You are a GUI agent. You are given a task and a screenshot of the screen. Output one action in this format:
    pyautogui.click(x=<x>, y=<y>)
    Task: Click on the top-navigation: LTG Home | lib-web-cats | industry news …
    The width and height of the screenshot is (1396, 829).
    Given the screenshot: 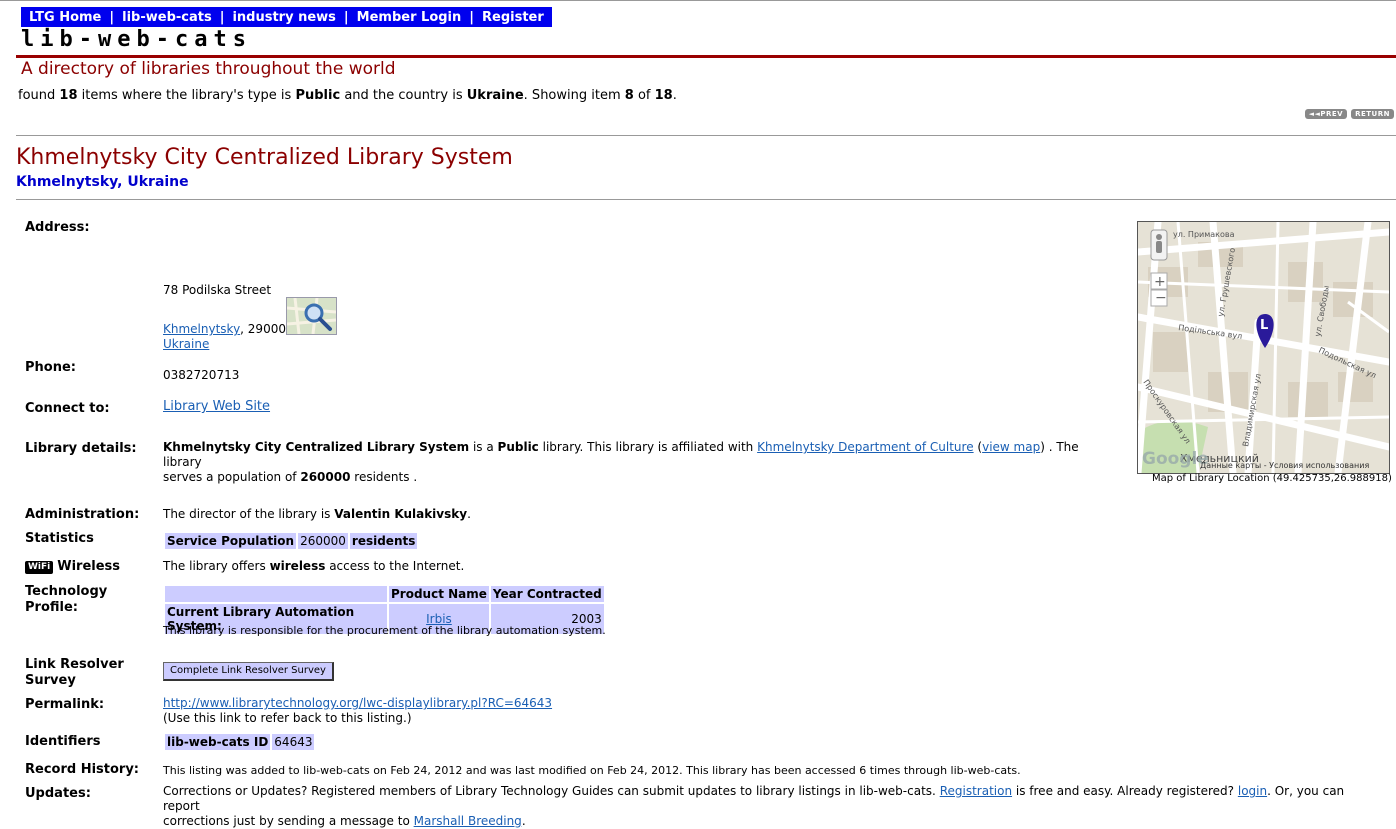 What is the action you would take?
    pyautogui.click(x=286, y=17)
    